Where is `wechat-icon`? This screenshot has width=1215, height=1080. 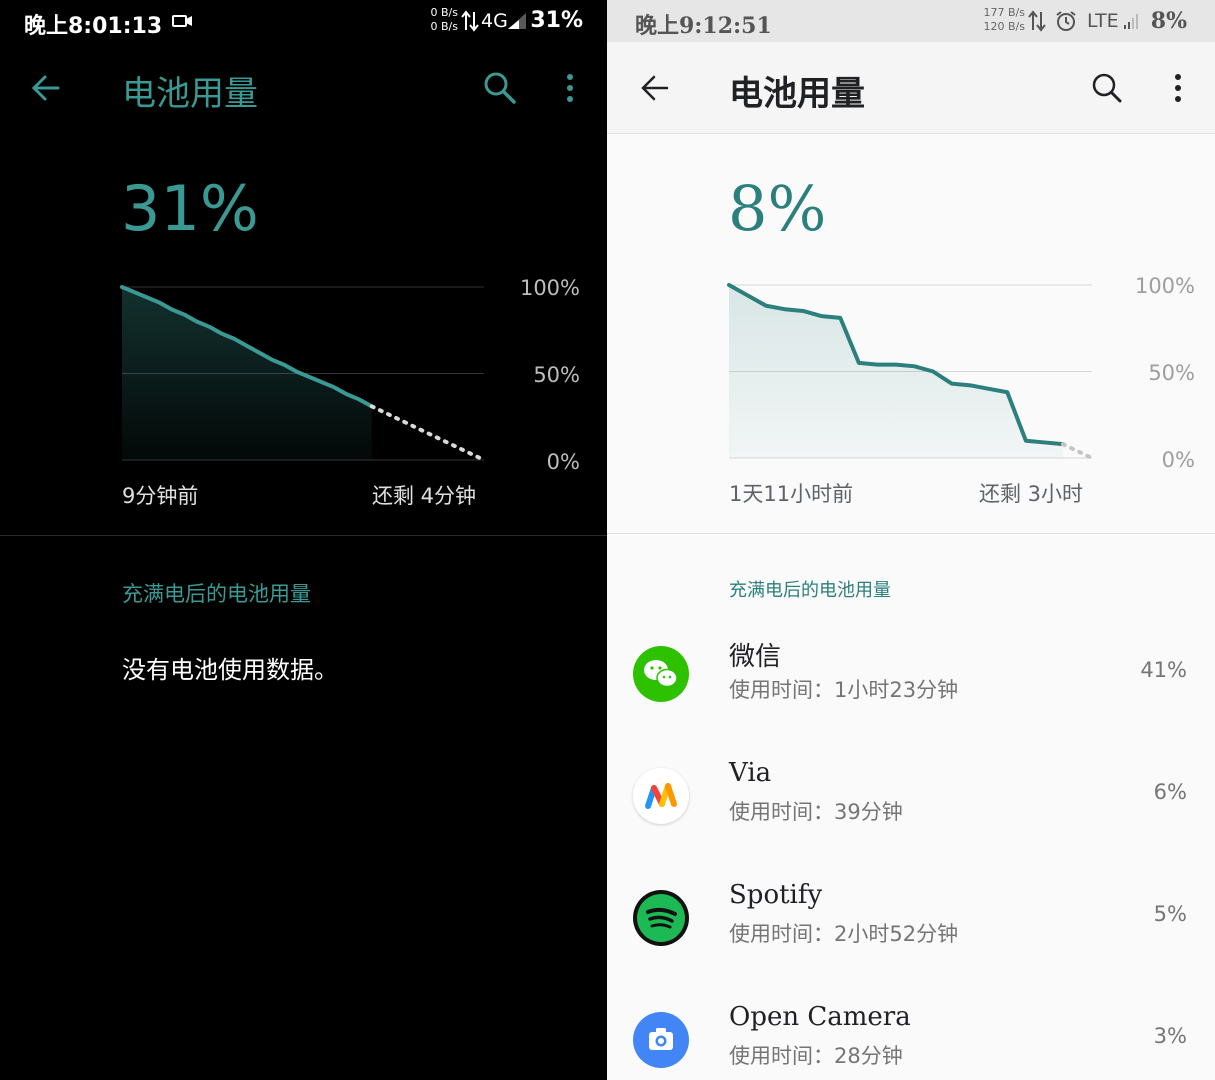
wechat-icon is located at coordinates (661, 674).